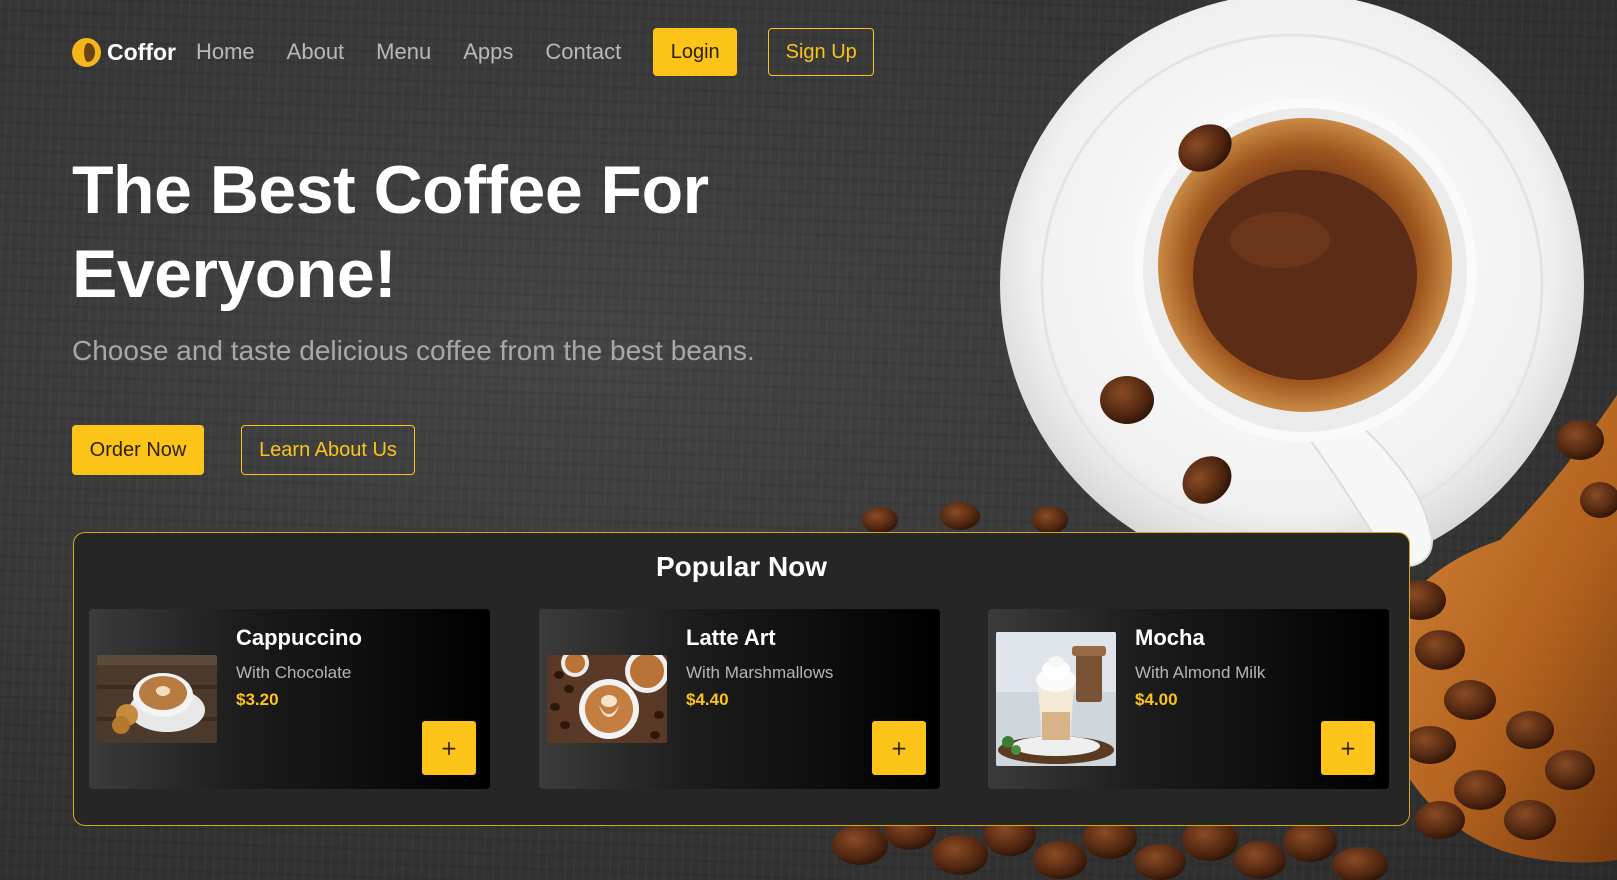 This screenshot has height=880, width=1617. Describe the element at coordinates (1156, 699) in the screenshot. I see `product-price: $4.00` at that location.